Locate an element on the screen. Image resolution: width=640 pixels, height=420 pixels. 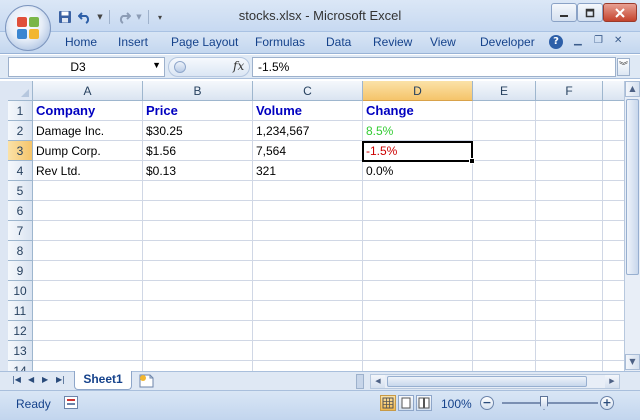
scroll-right-icon: ▶ is located at coordinates (612, 381).